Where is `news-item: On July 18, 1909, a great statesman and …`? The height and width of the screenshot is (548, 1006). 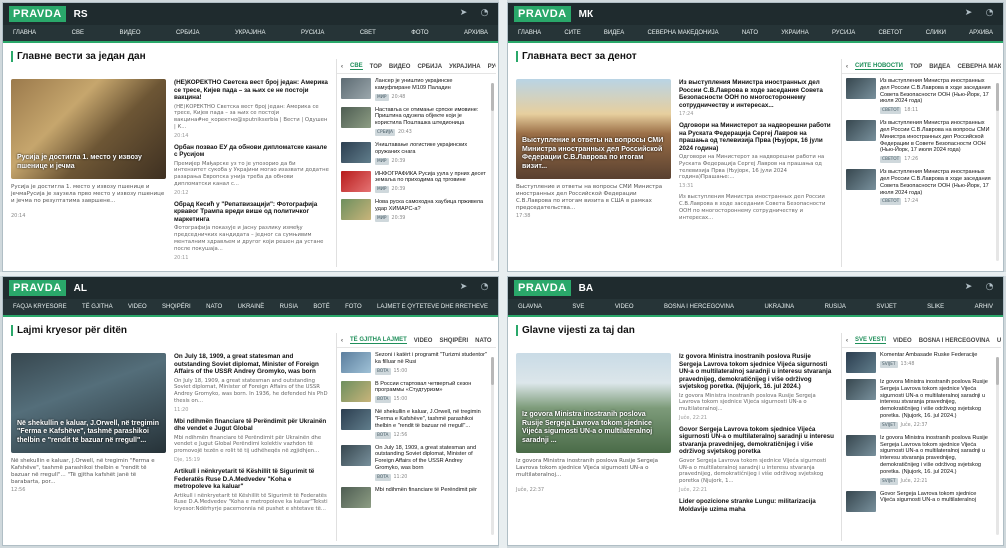 news-item: On July 18, 1909, a great statesman and … is located at coordinates (251, 383).